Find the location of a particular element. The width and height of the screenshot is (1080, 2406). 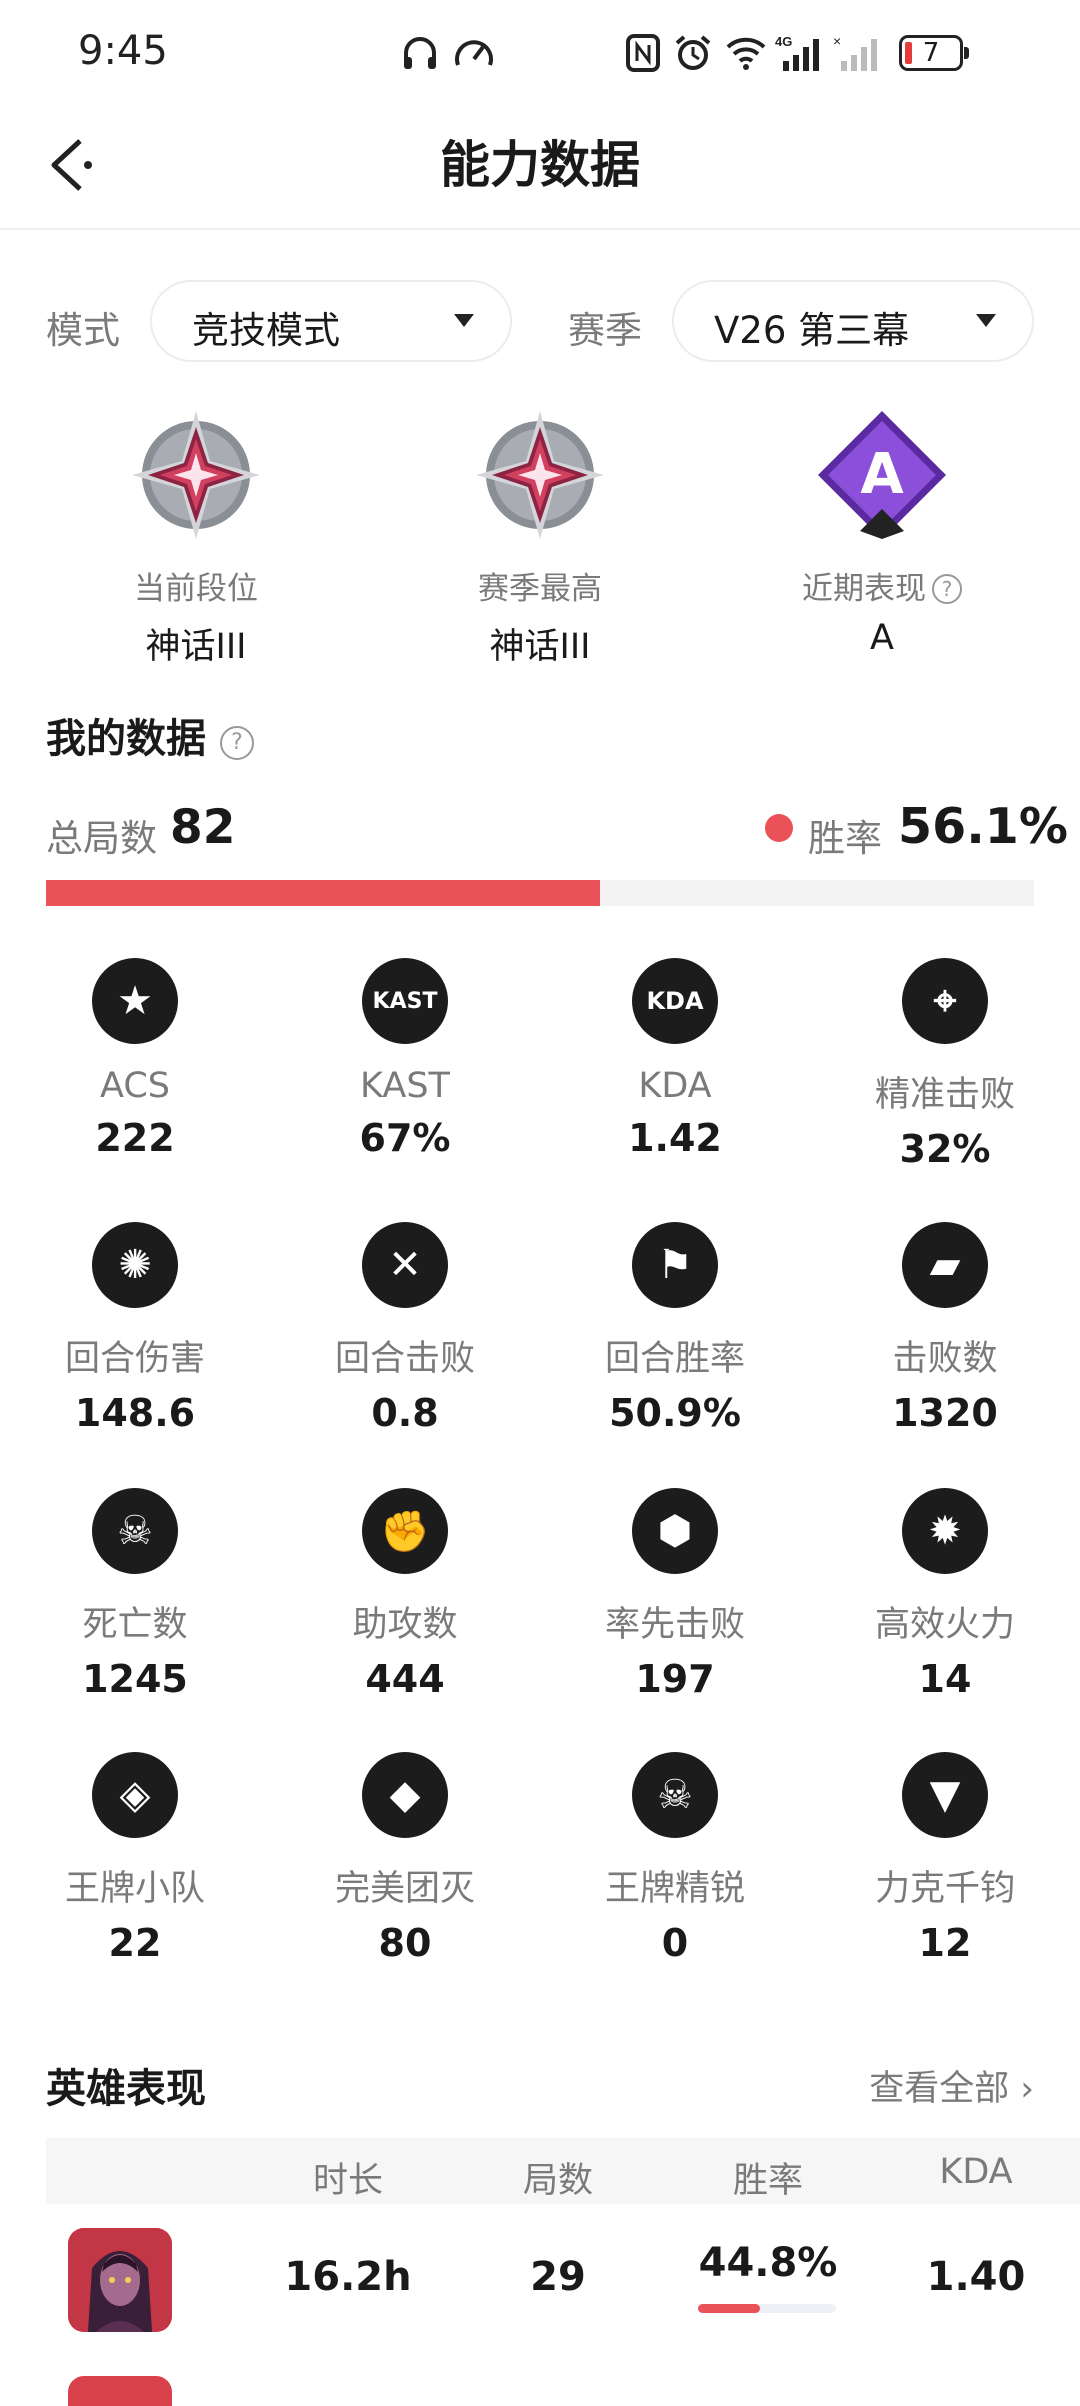

eagle-icon: ▼ is located at coordinates (945, 1795).